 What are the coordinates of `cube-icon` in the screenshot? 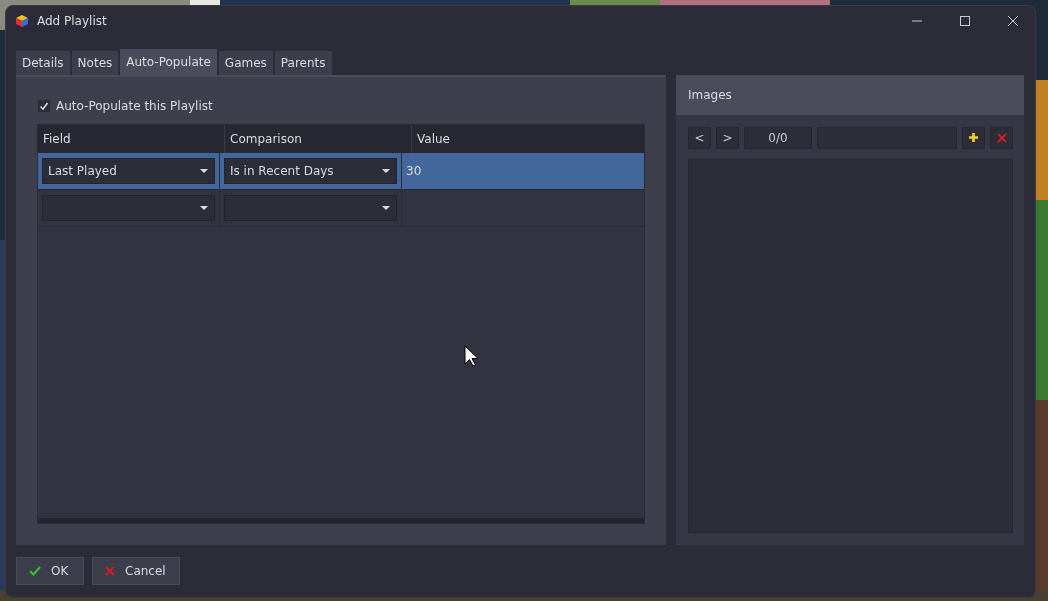 It's located at (22, 21).